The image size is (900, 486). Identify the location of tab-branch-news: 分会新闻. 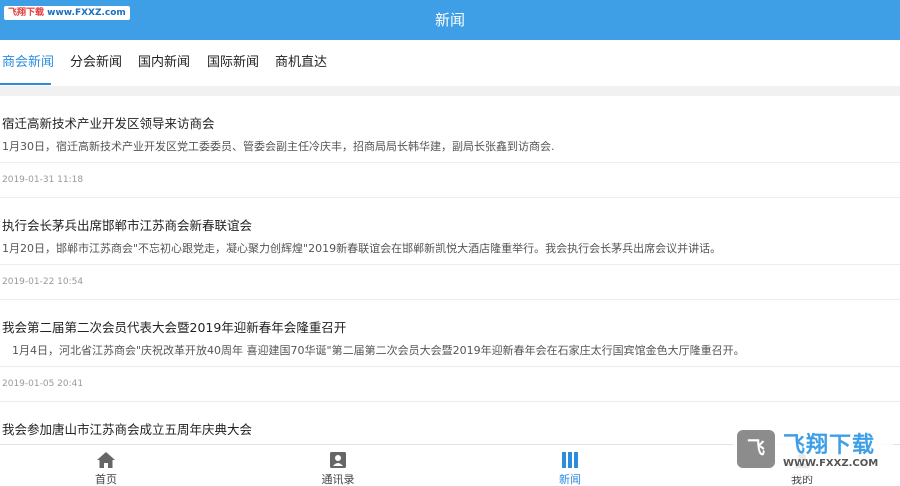
(96, 63).